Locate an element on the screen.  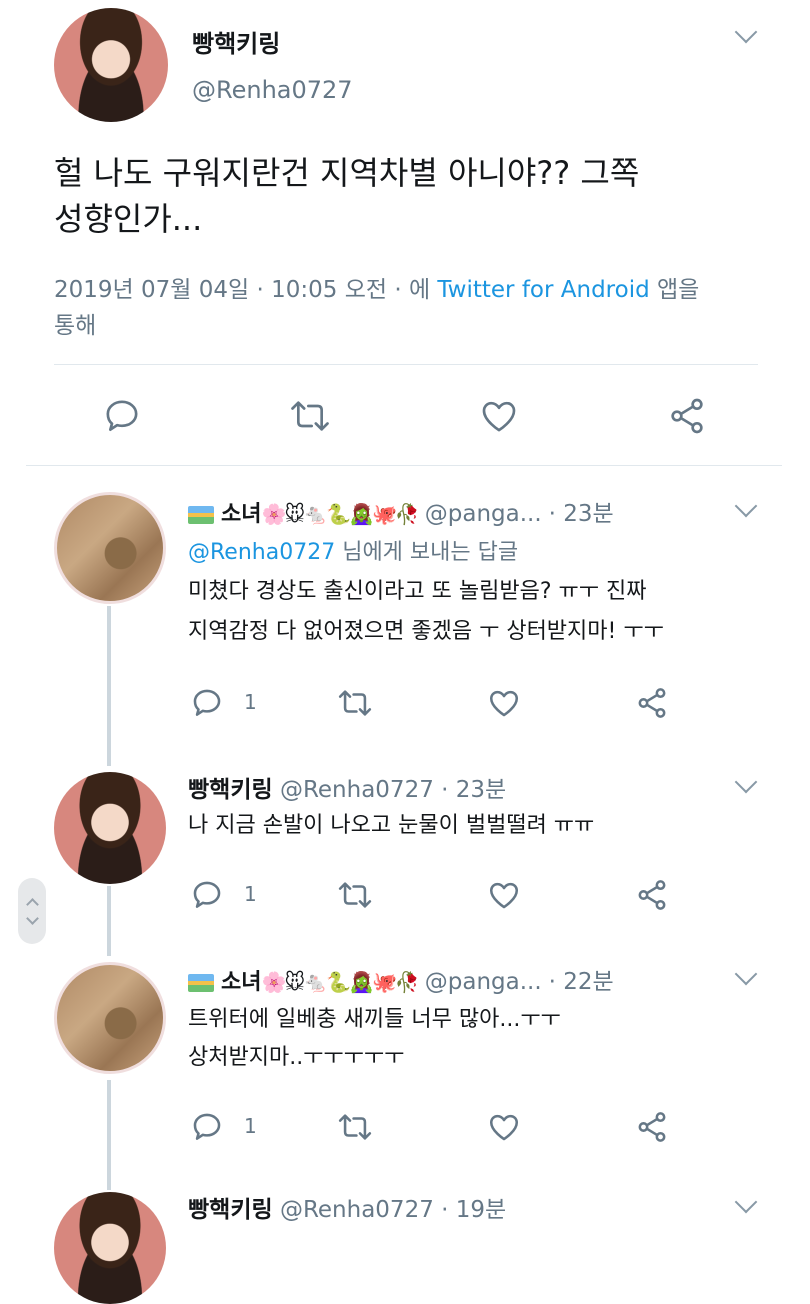
scroll-control is located at coordinates (32, 911).